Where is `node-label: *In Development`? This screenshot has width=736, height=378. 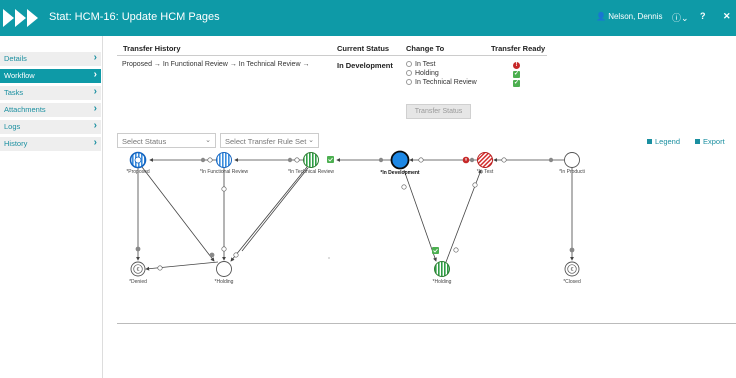
node-label: *In Development is located at coordinates (400, 173).